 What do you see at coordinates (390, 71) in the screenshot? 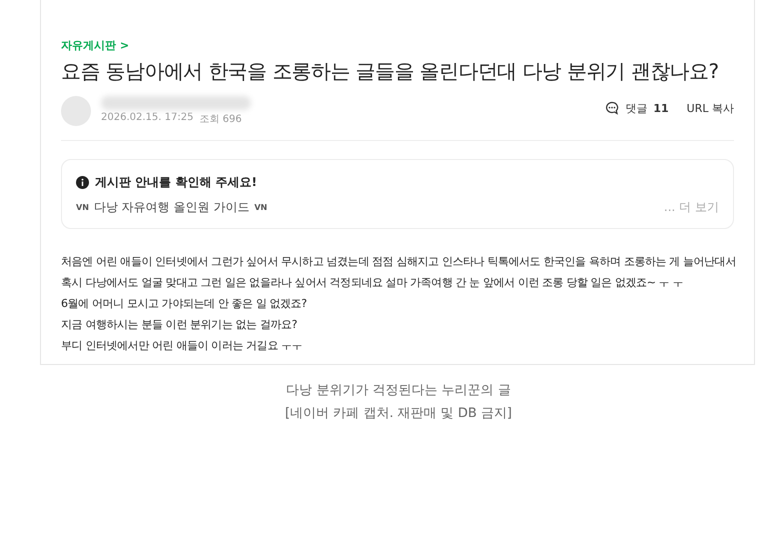
I see `post-title: 요즘 동남아에서 한국을 조롱하는 글들을 올린다던대 다낭 분위기 괜찮나요?` at bounding box center [390, 71].